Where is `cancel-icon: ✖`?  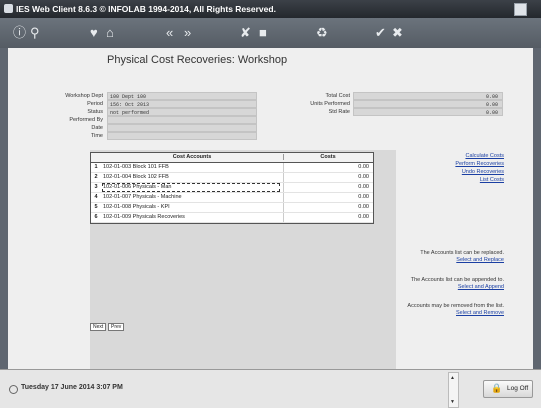 cancel-icon: ✖ is located at coordinates (397, 33).